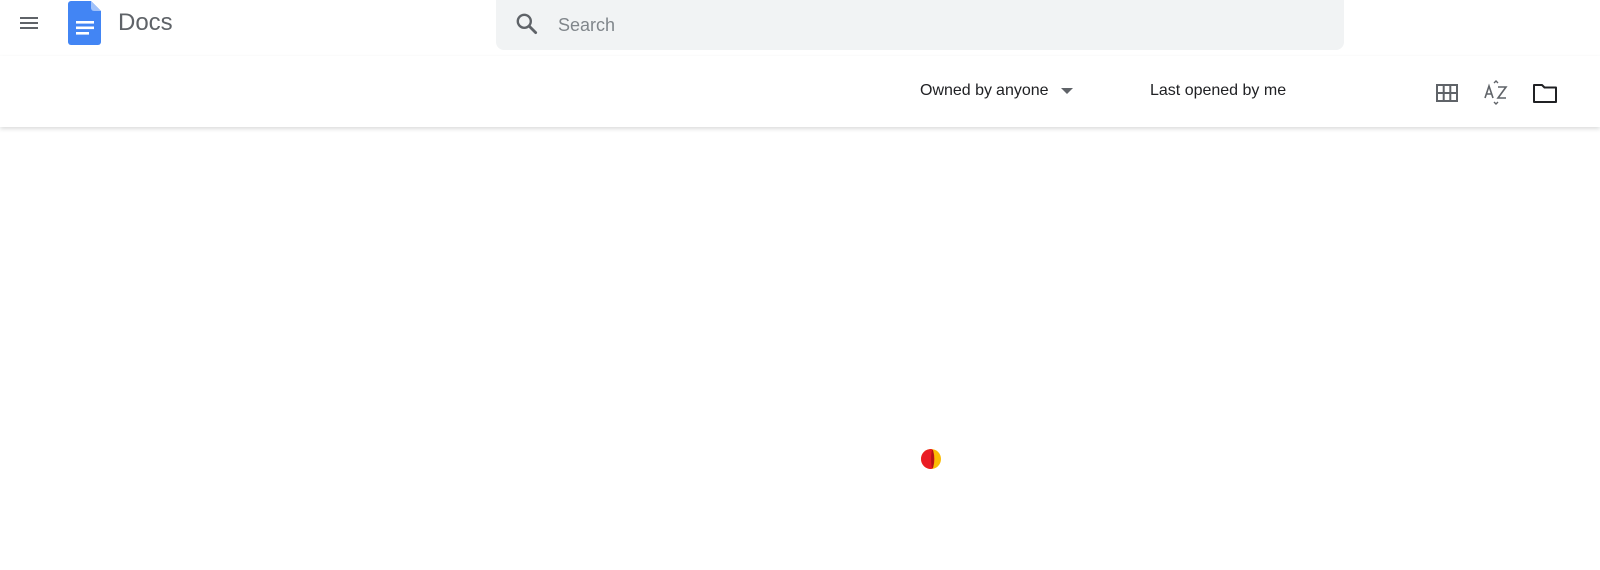  What do you see at coordinates (145, 23) in the screenshot?
I see `app-title: Docs` at bounding box center [145, 23].